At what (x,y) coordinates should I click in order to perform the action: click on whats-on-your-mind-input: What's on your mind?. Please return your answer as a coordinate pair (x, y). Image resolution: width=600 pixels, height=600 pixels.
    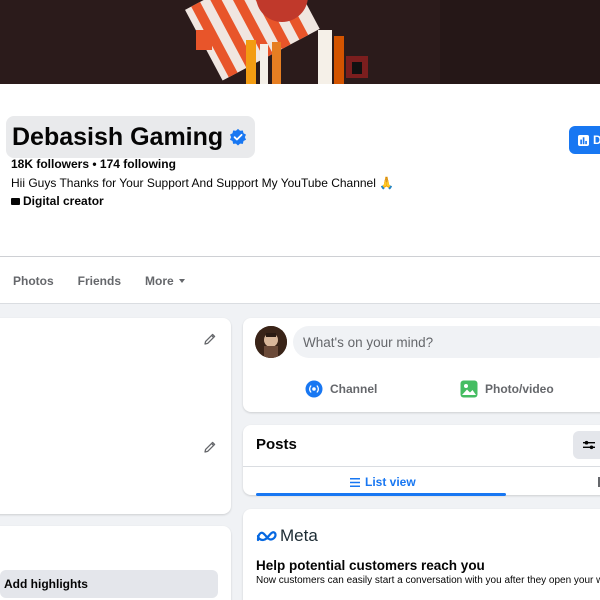
    Looking at the image, I should click on (446, 342).